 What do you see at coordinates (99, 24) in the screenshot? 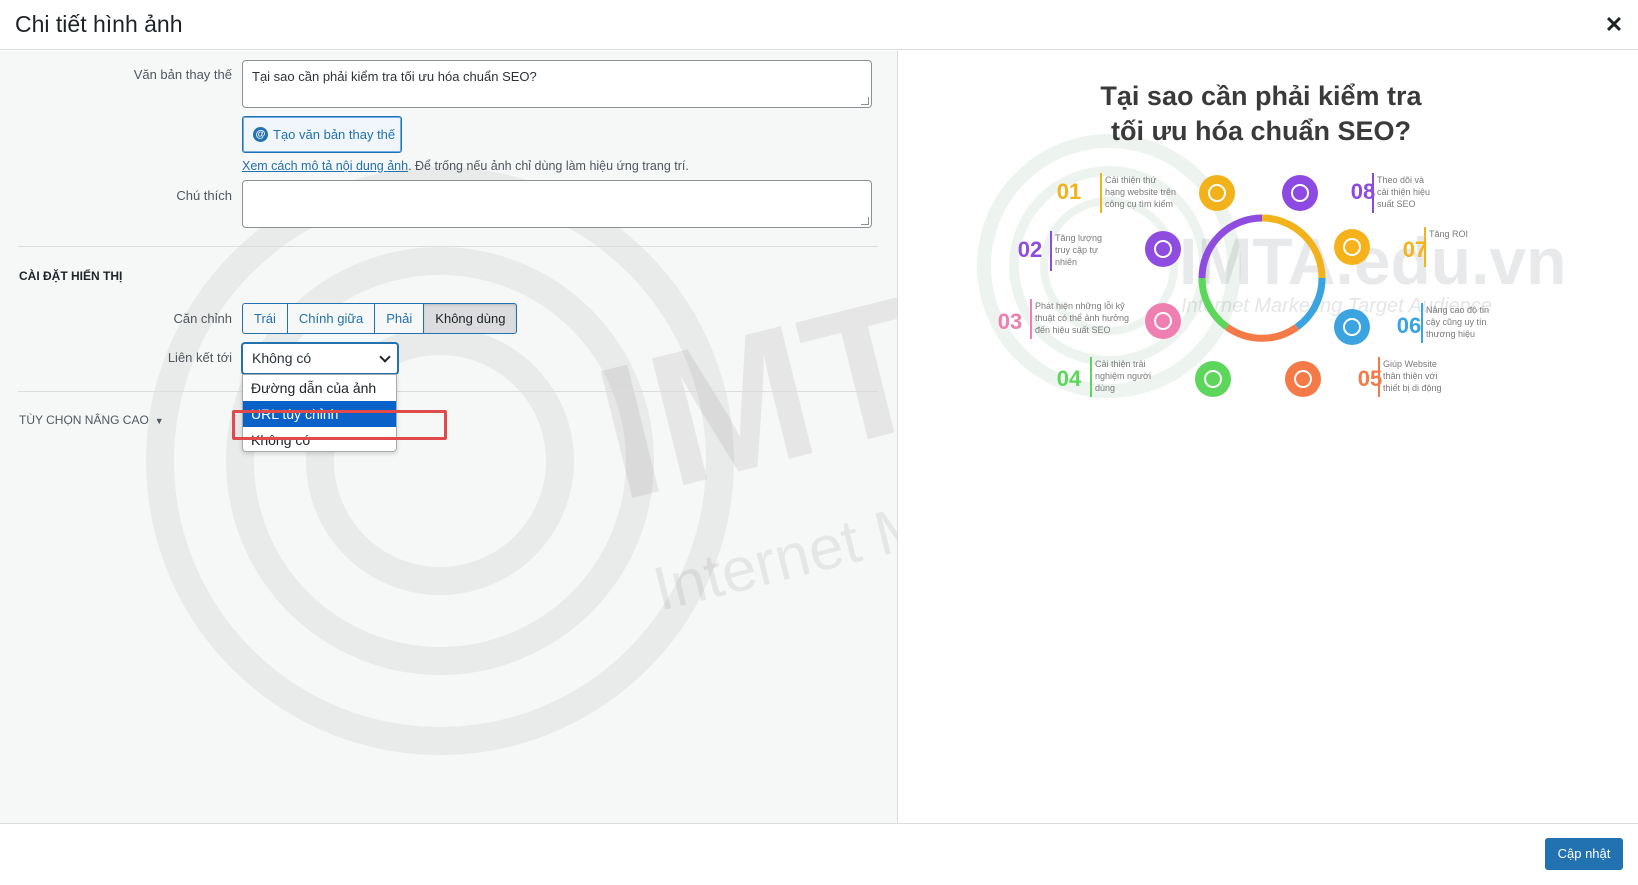
I see `modal-title: Chi tiết hình ảnh` at bounding box center [99, 24].